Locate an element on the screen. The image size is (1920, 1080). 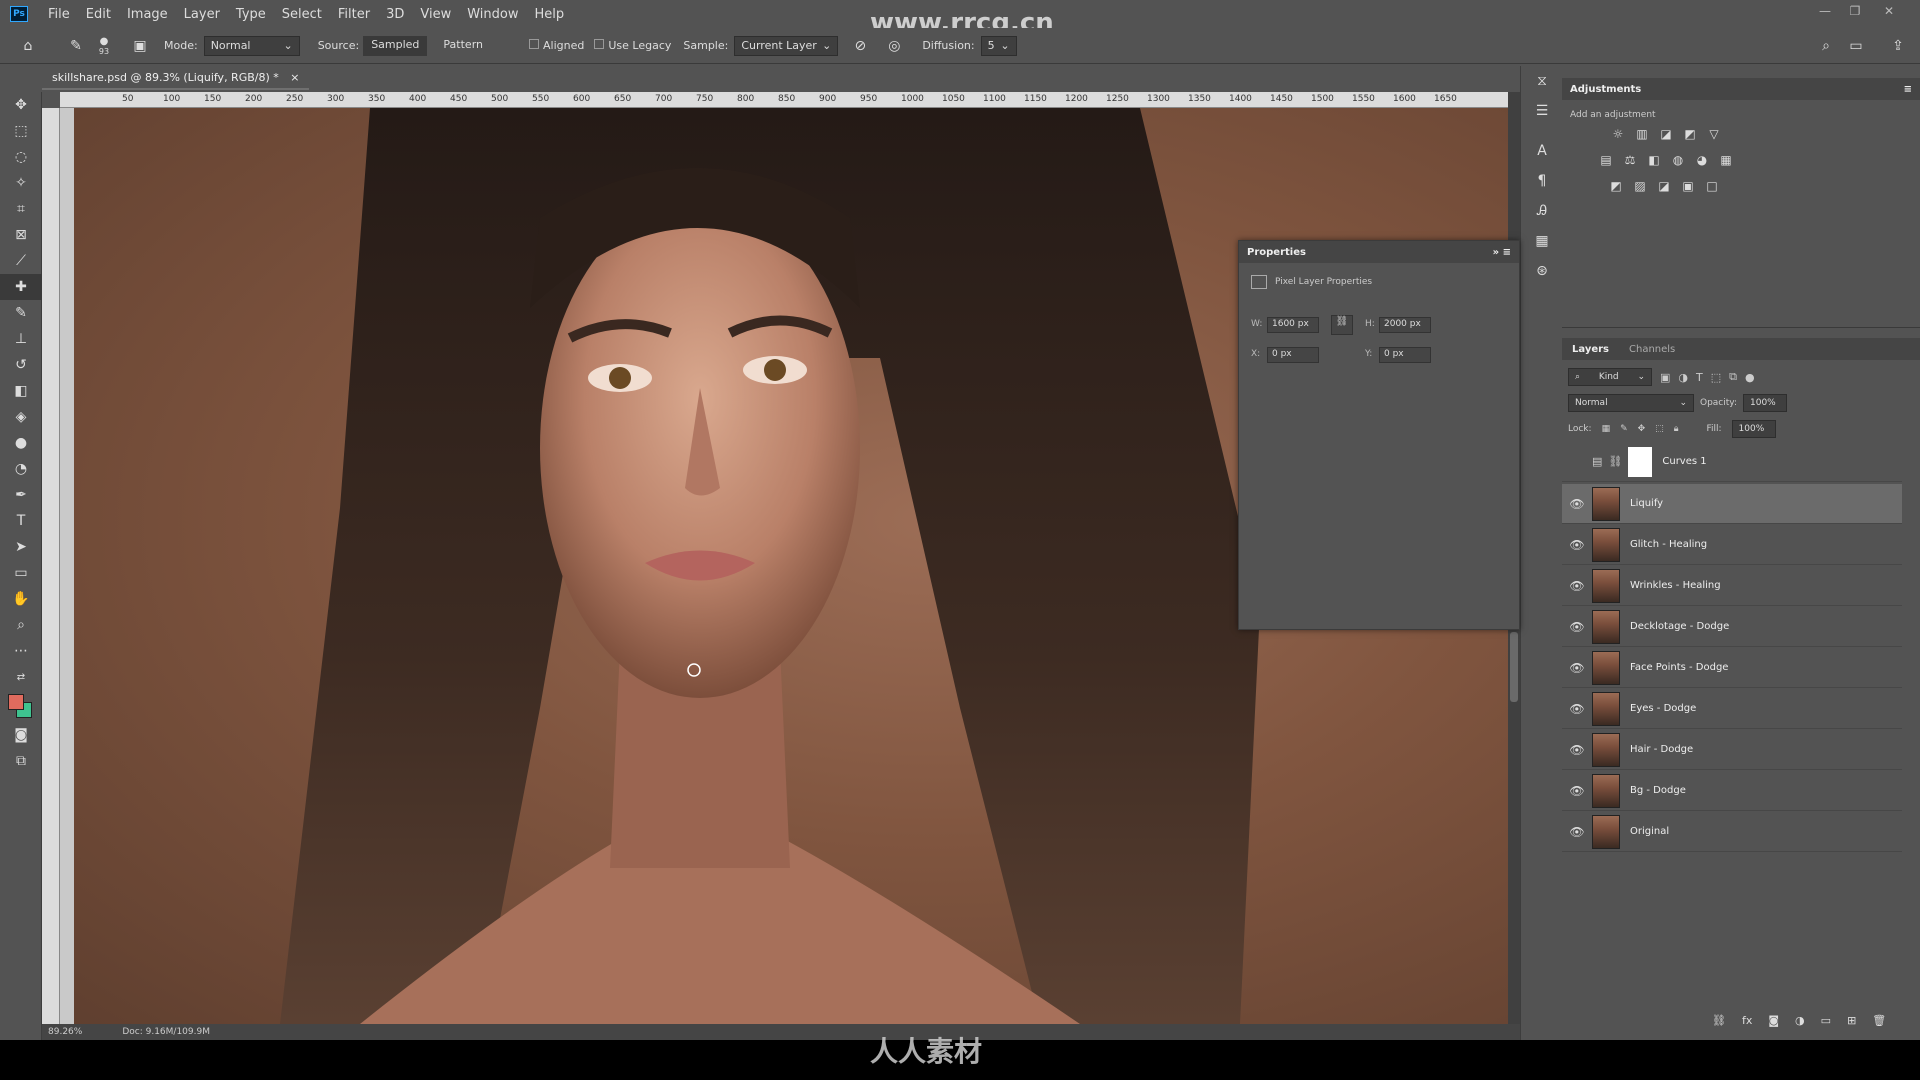
photo-filter-icon: ◍ is located at coordinates (1678, 160).